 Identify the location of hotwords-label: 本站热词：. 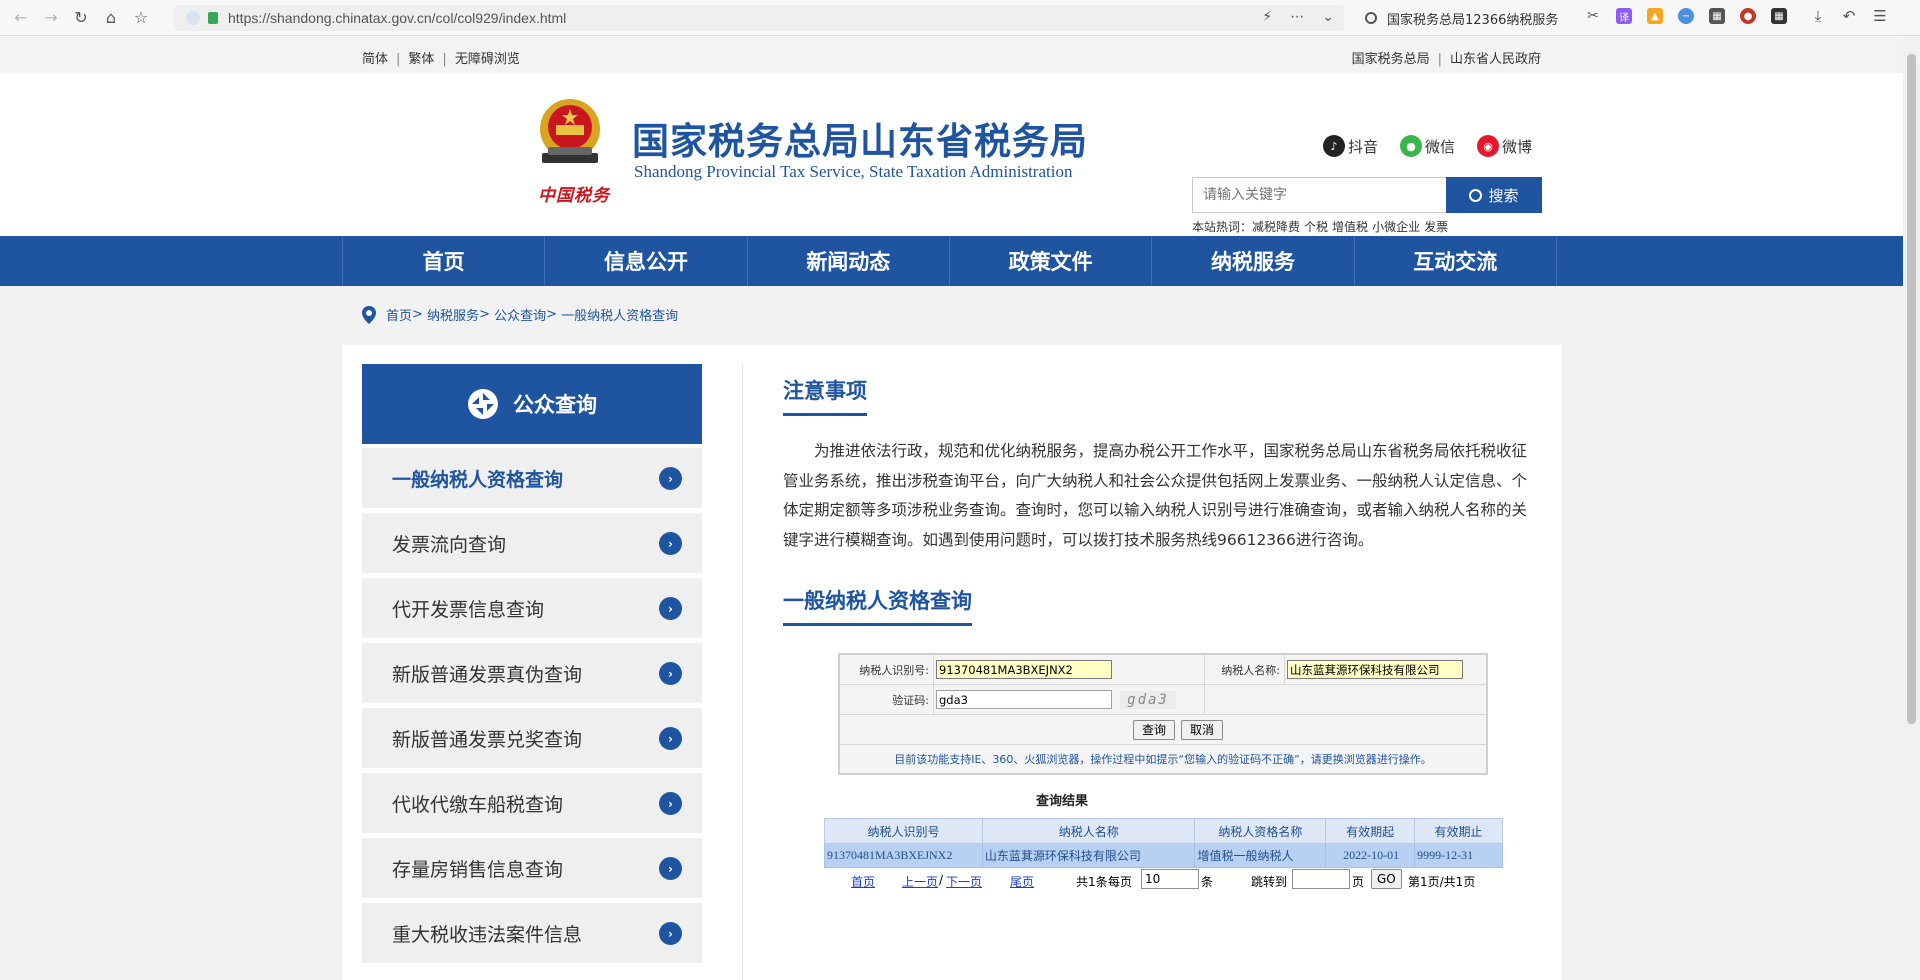
(1222, 227).